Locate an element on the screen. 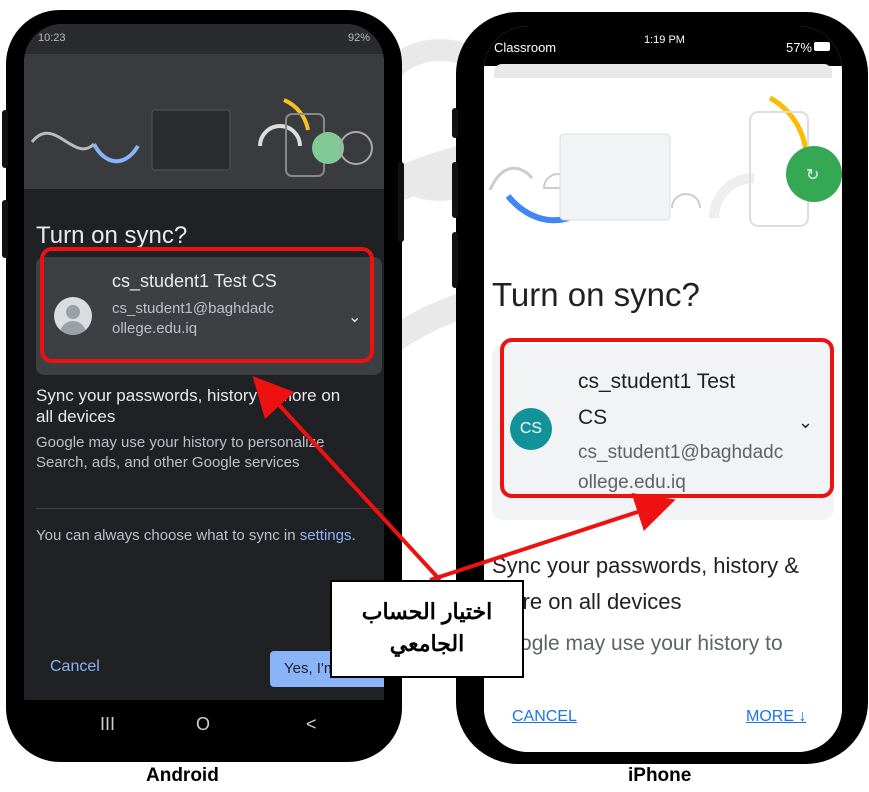  arrow-to-iphone-account is located at coordinates (552, 537).